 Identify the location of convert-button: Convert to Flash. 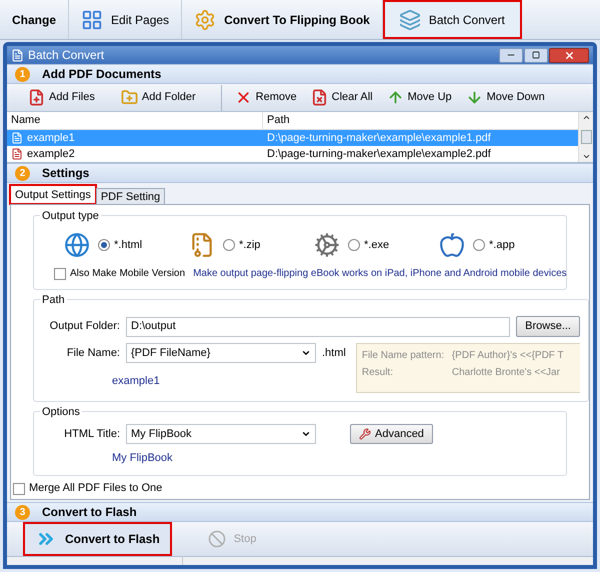
(97, 539).